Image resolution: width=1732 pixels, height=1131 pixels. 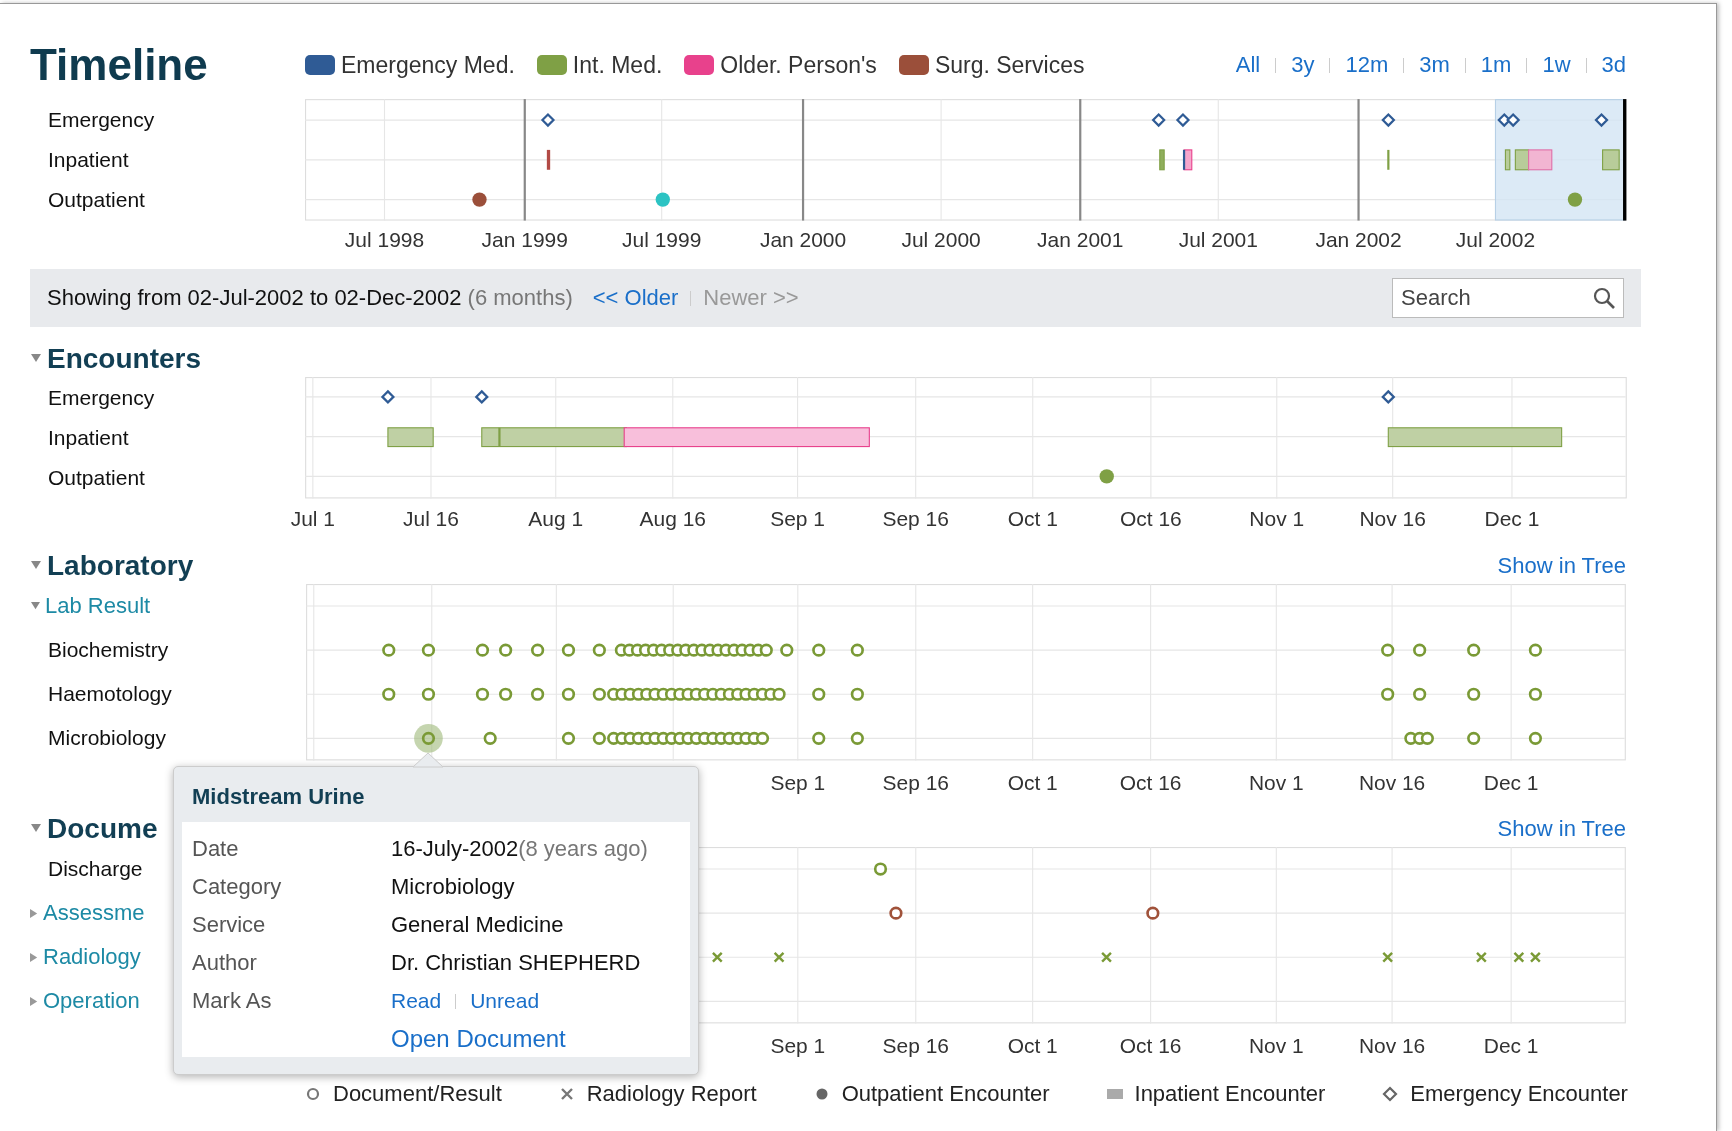 What do you see at coordinates (1390, 1094) in the screenshot?
I see `diamond-key-icon` at bounding box center [1390, 1094].